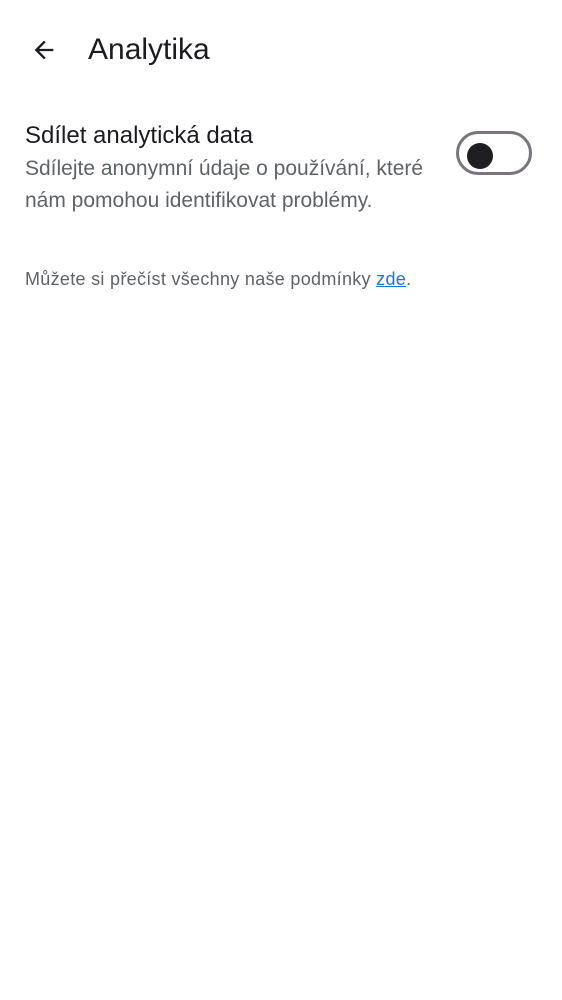  I want to click on terms-link: zde, so click(391, 279).